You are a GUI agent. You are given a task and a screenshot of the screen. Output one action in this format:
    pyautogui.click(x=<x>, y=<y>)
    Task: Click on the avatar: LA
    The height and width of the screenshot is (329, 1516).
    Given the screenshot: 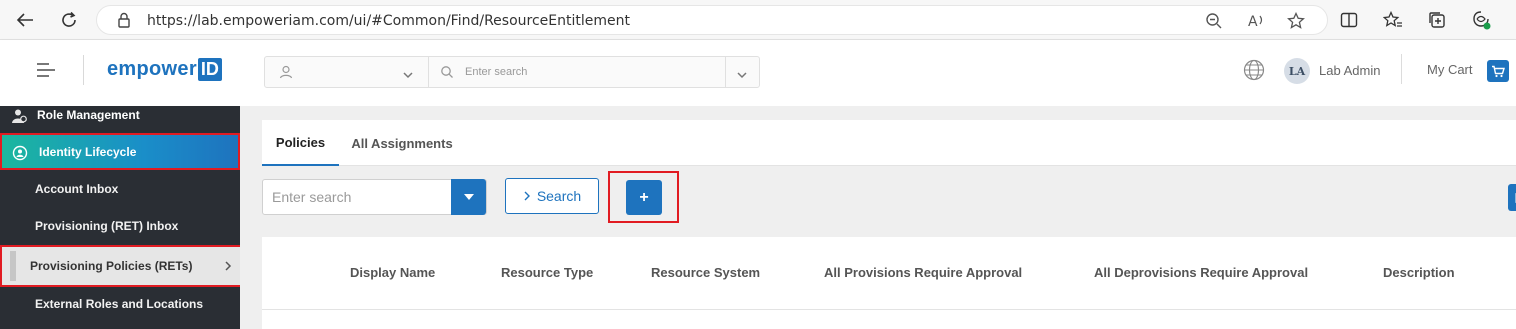 What is the action you would take?
    pyautogui.click(x=1297, y=71)
    